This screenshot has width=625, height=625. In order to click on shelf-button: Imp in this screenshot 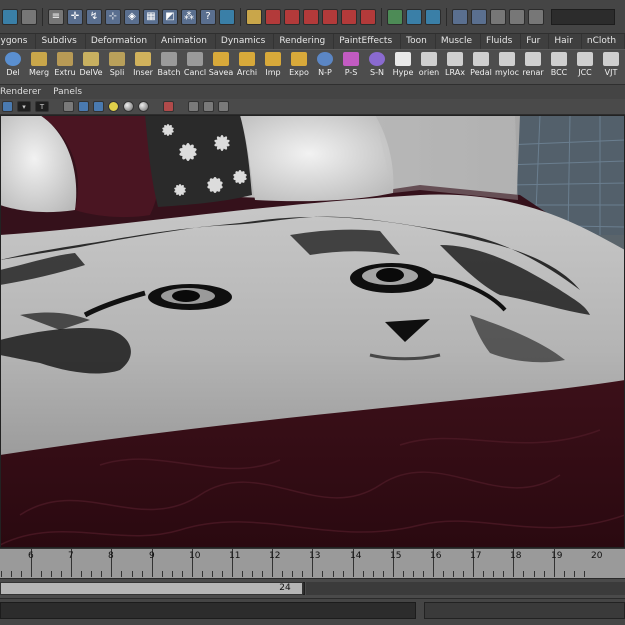, I will do `click(273, 67)`.